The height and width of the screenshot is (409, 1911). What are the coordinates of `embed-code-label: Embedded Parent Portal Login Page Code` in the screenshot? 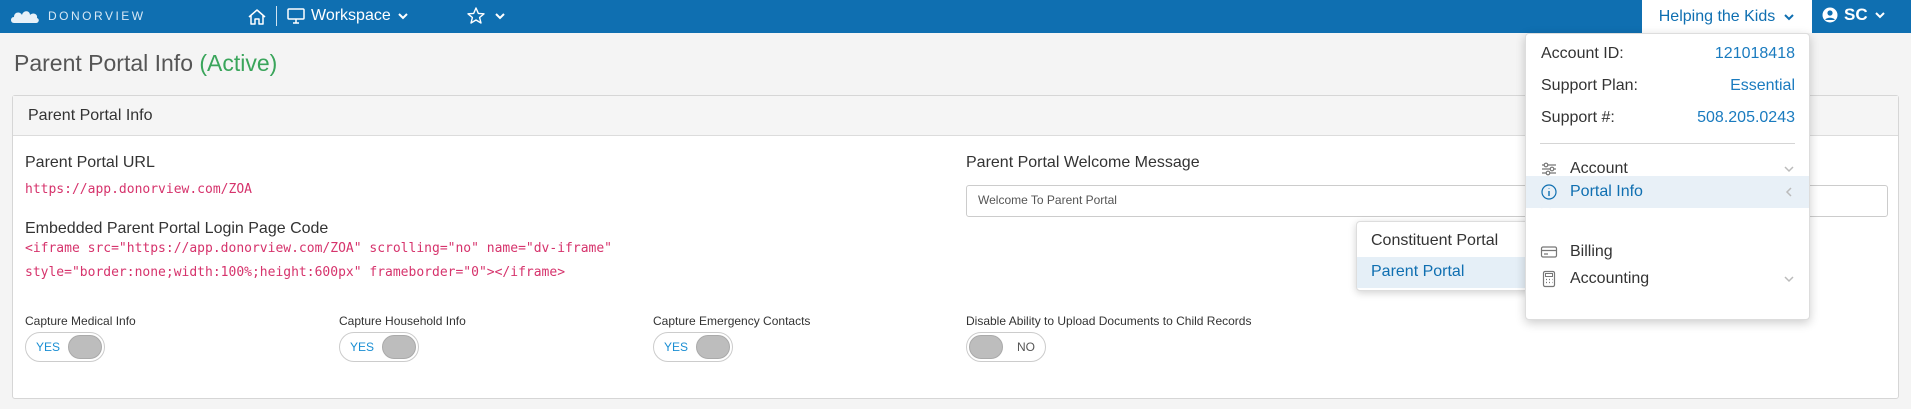 It's located at (177, 228).